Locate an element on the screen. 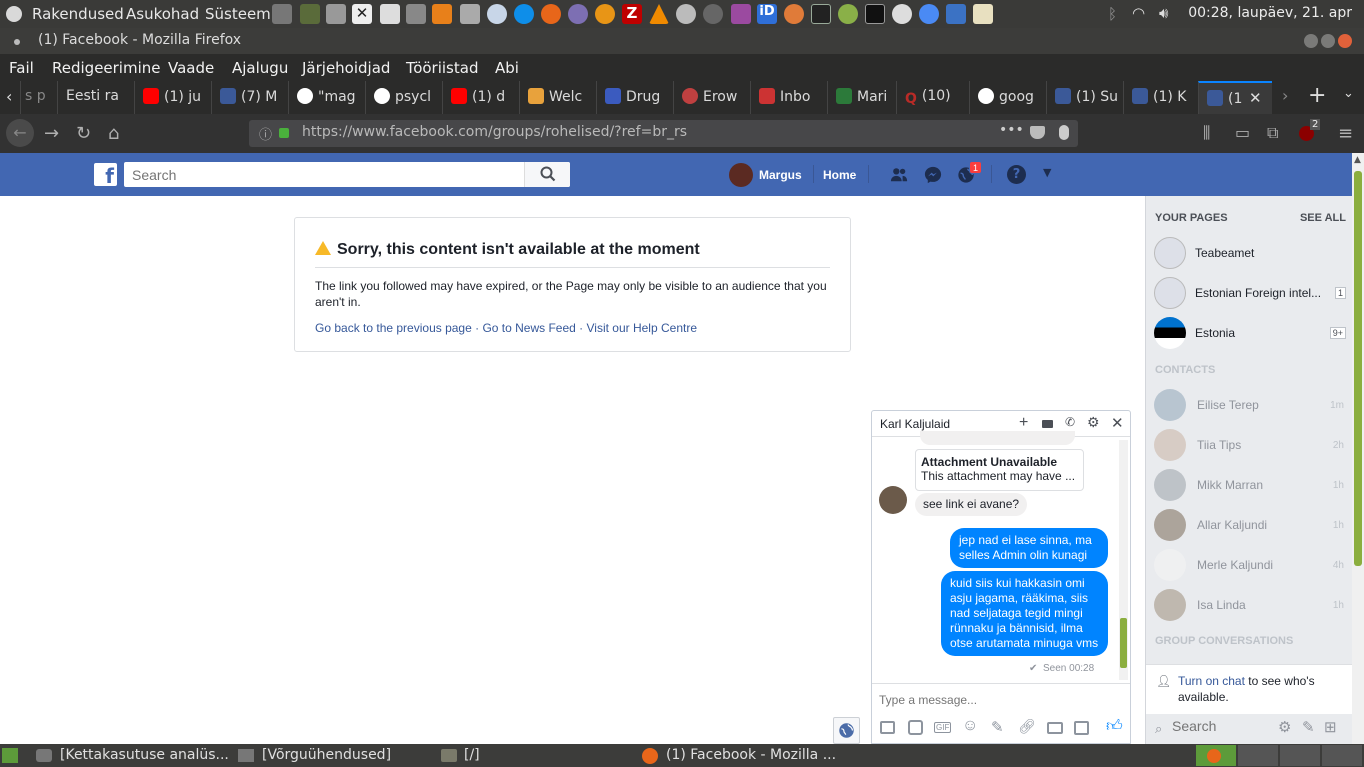  window-maximize-button is located at coordinates (1328, 41).